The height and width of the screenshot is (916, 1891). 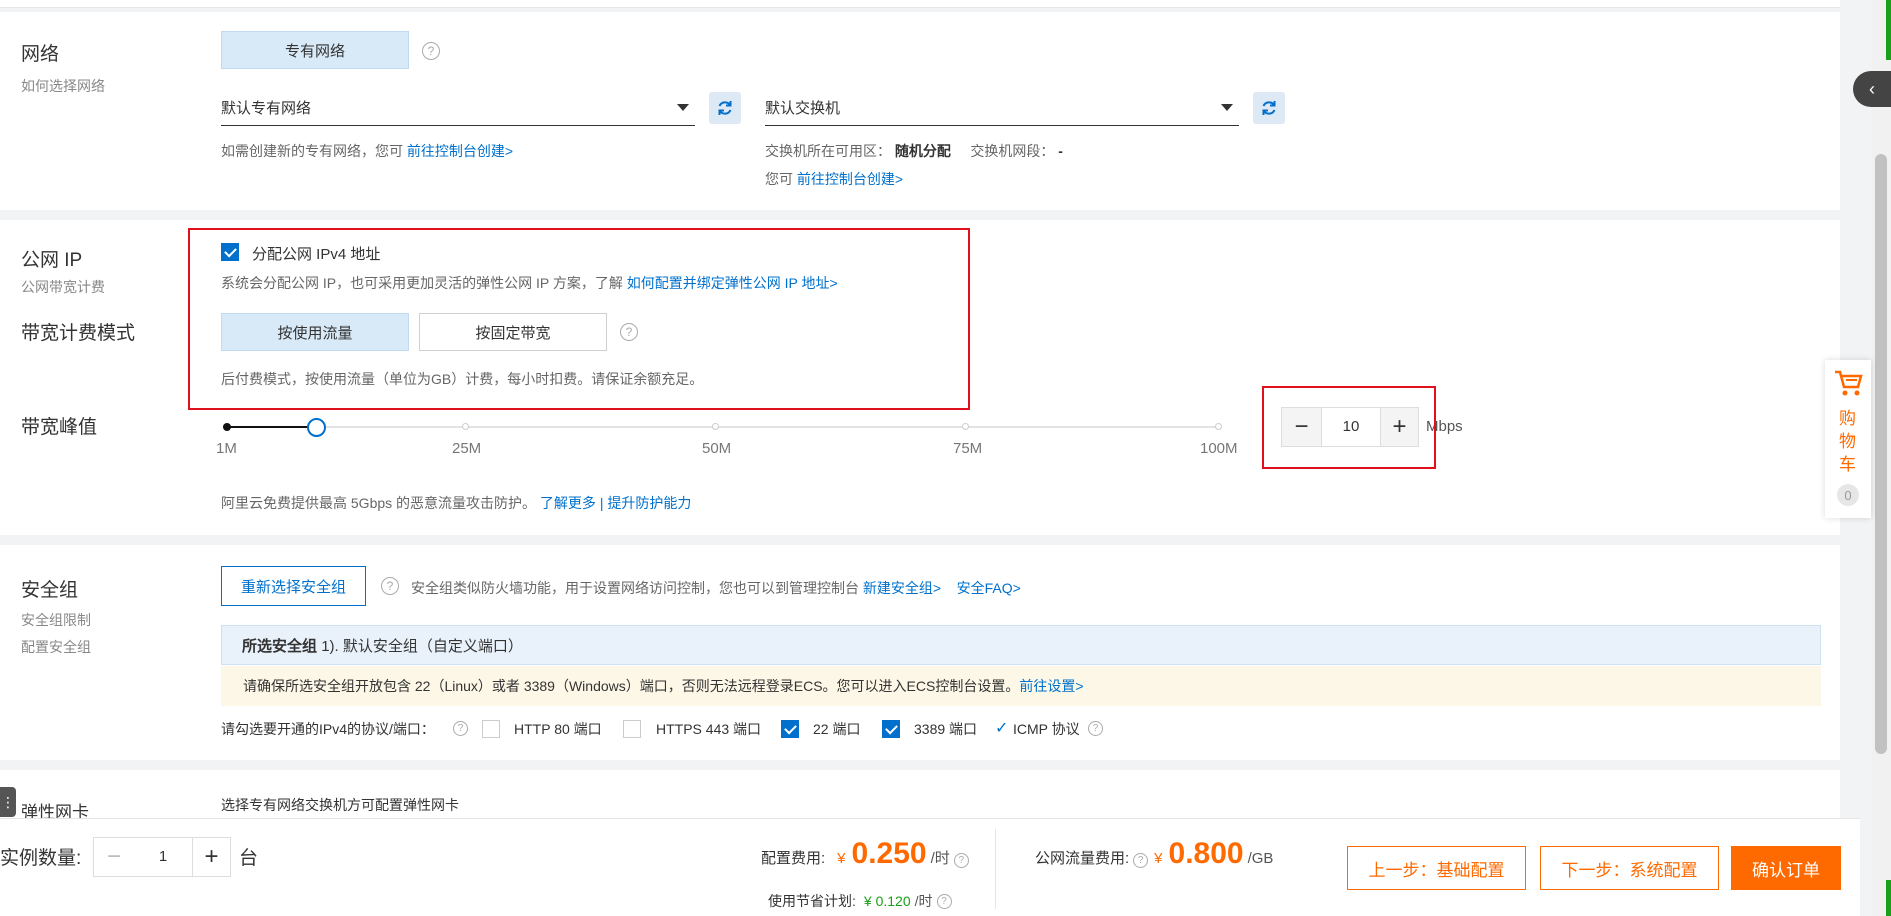 What do you see at coordinates (1046, 729) in the screenshot?
I see `icmp-label: ICMP 协议` at bounding box center [1046, 729].